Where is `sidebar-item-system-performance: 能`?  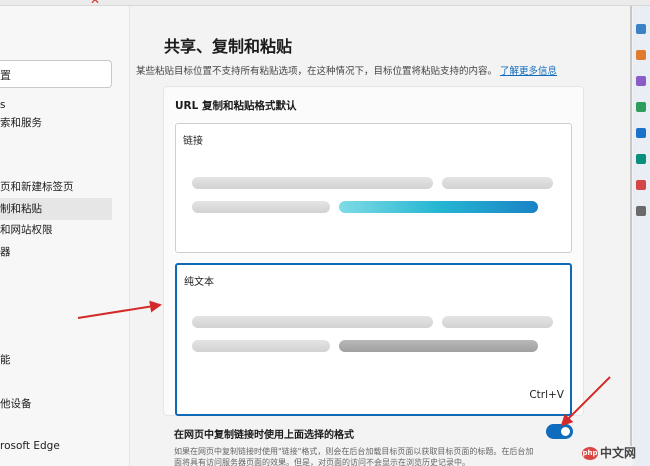
sidebar-item-system-performance: 能 is located at coordinates (56, 360).